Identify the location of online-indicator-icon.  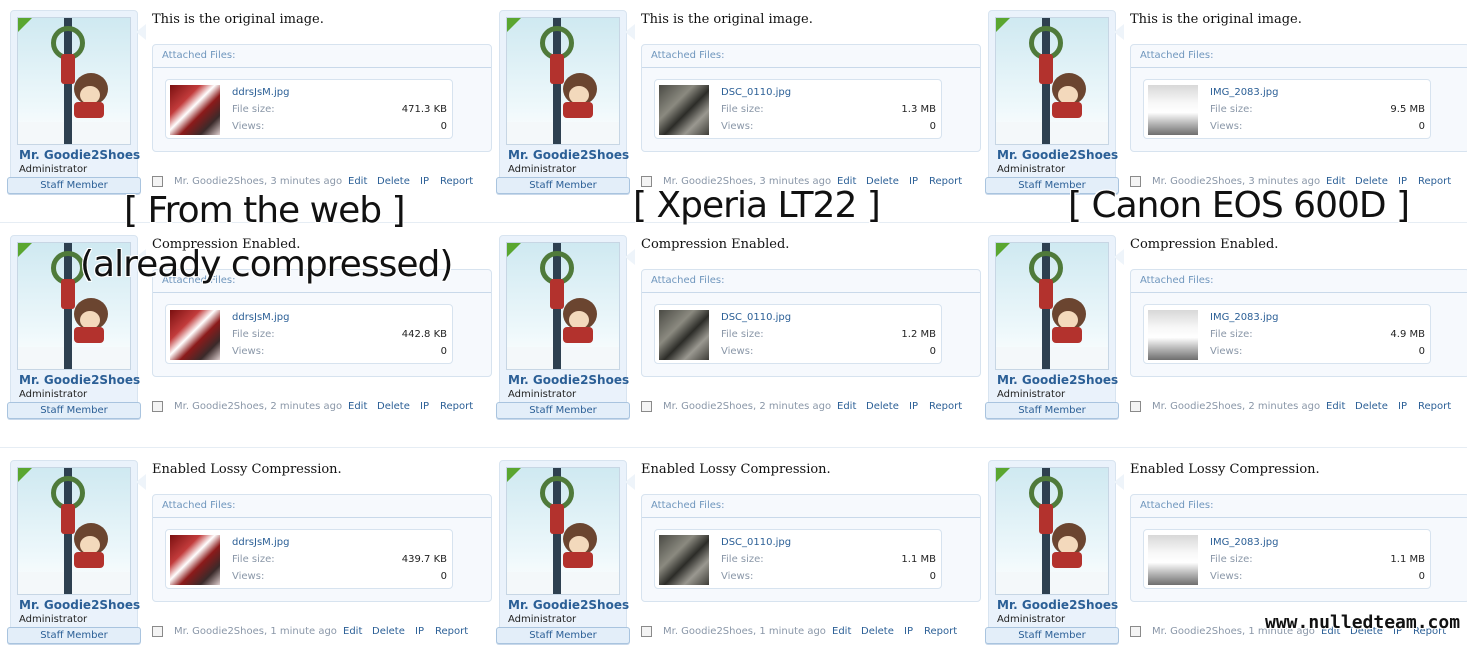
(514, 250).